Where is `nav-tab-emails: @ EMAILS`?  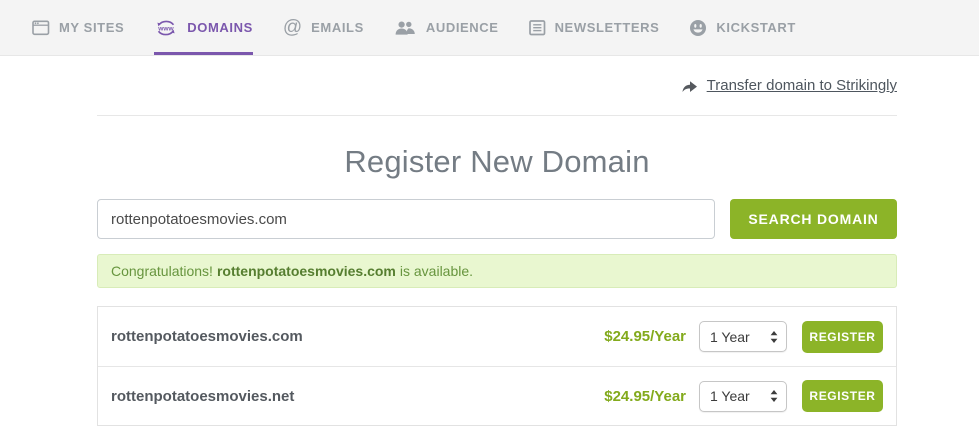 nav-tab-emails: @ EMAILS is located at coordinates (323, 27).